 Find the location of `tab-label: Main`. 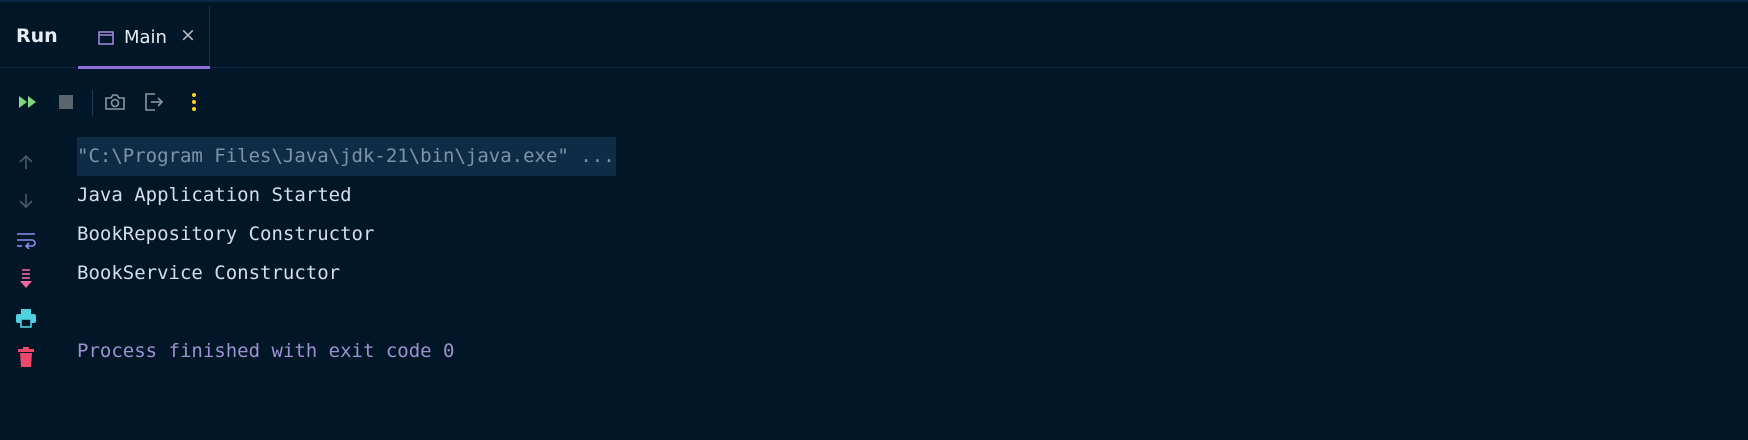

tab-label: Main is located at coordinates (145, 37).